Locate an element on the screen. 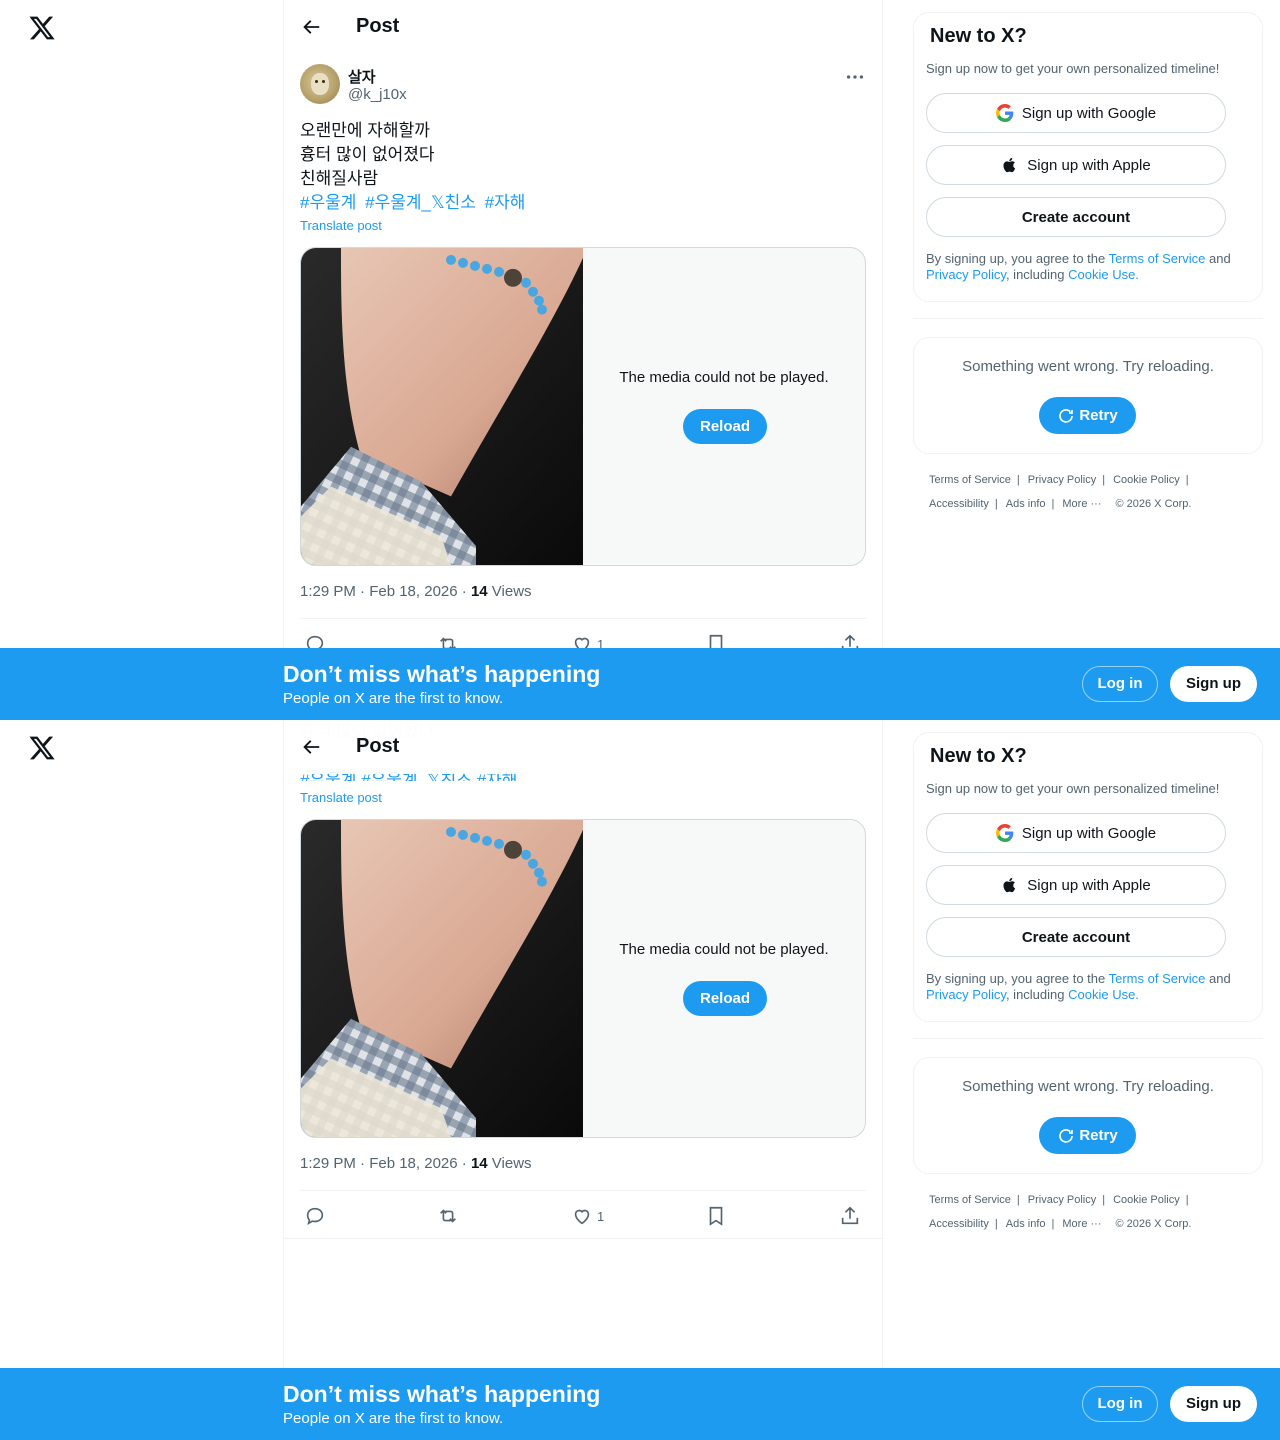  google-signup-label: Sign up with Google is located at coordinates (1089, 113).